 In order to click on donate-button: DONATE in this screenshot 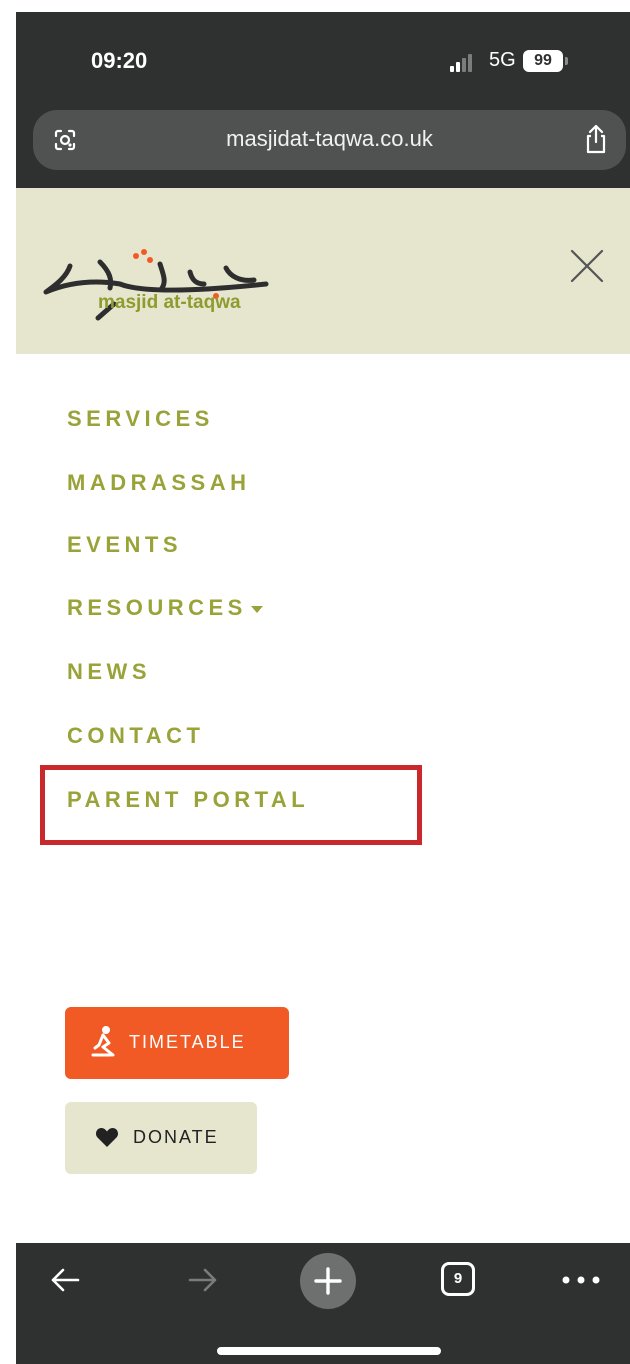, I will do `click(161, 1138)`.